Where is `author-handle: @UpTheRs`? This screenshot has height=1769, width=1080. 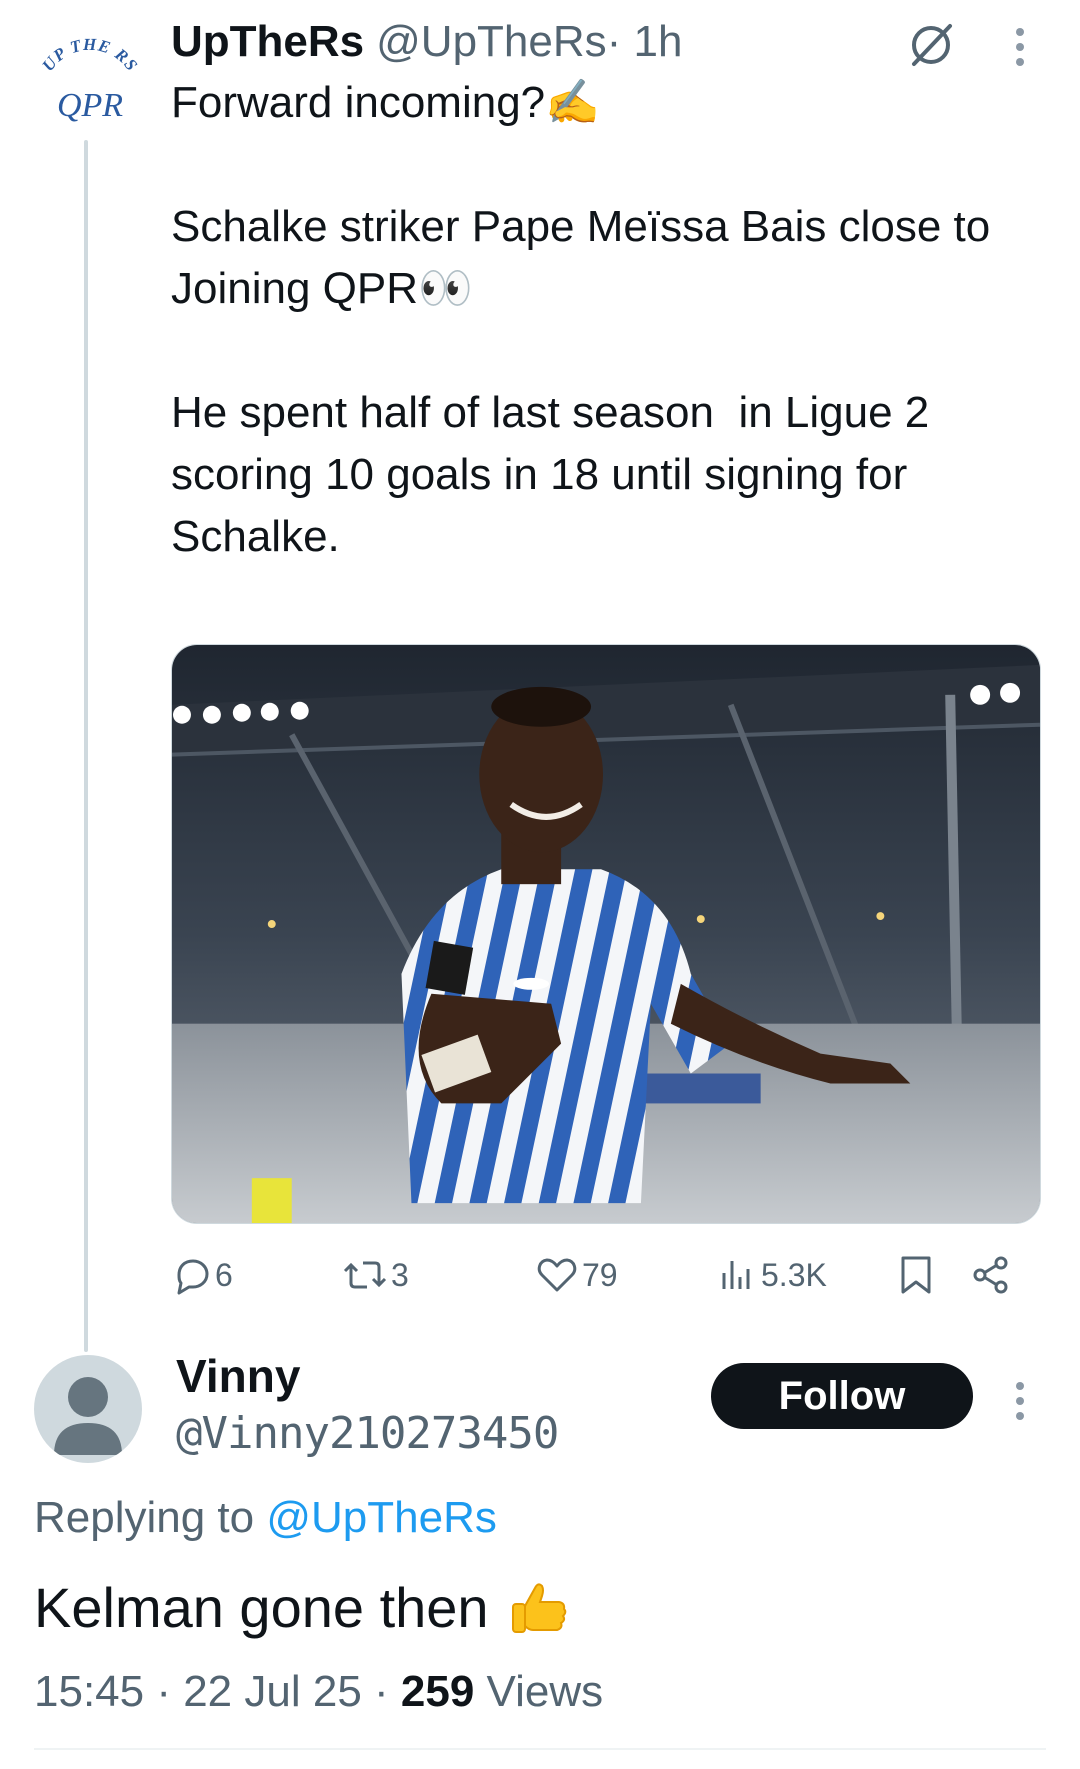 author-handle: @UpTheRs is located at coordinates (491, 42).